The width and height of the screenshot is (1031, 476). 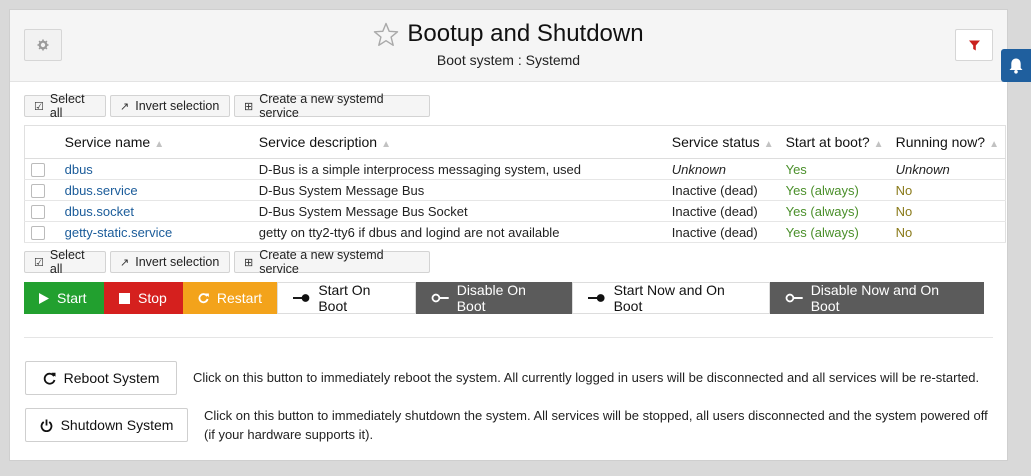 I want to click on disable-now-and-on-boot-button: Disable Now and On Boot, so click(x=877, y=298).